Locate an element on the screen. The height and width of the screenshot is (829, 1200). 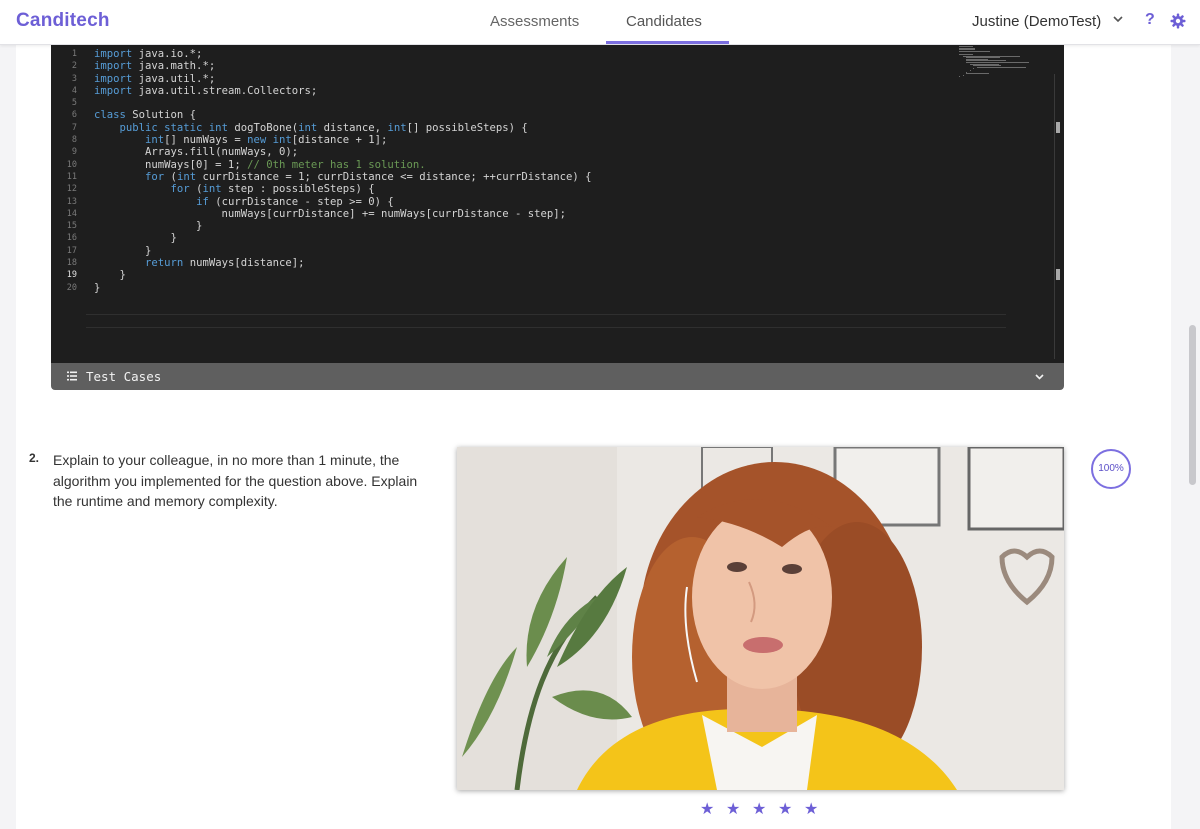
code-token: [] possibleSteps) { is located at coordinates (467, 128).